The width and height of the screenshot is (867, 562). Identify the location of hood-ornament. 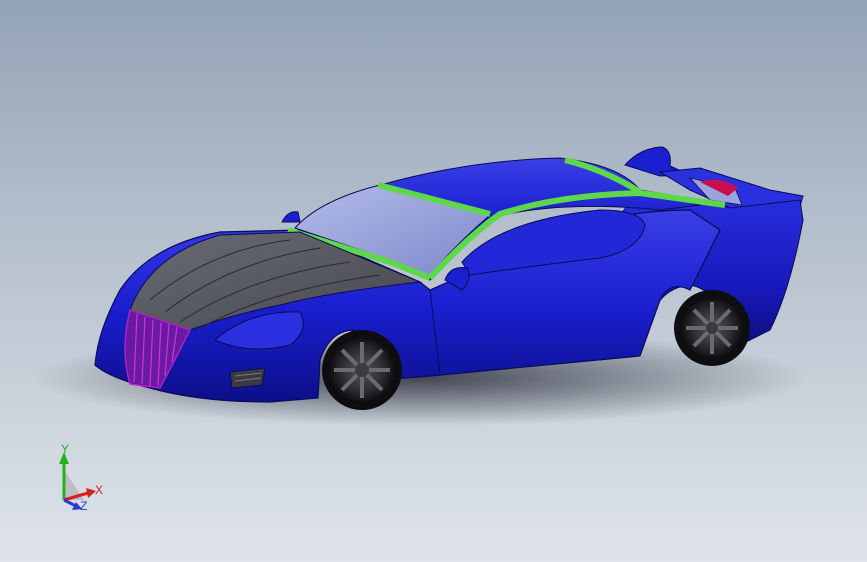
(291, 217).